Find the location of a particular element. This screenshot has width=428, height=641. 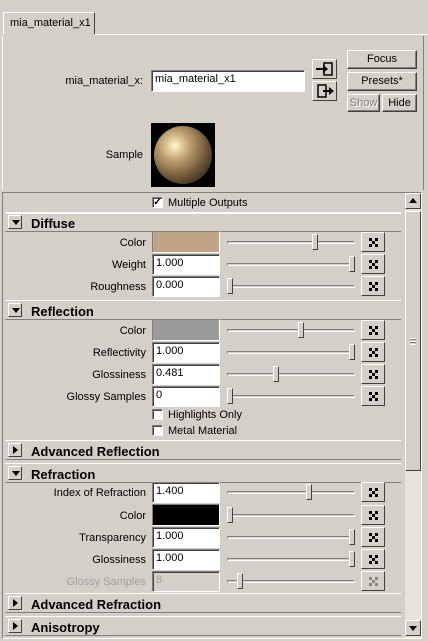

tab-mia-material: mia_material_x1 is located at coordinates (49, 23).